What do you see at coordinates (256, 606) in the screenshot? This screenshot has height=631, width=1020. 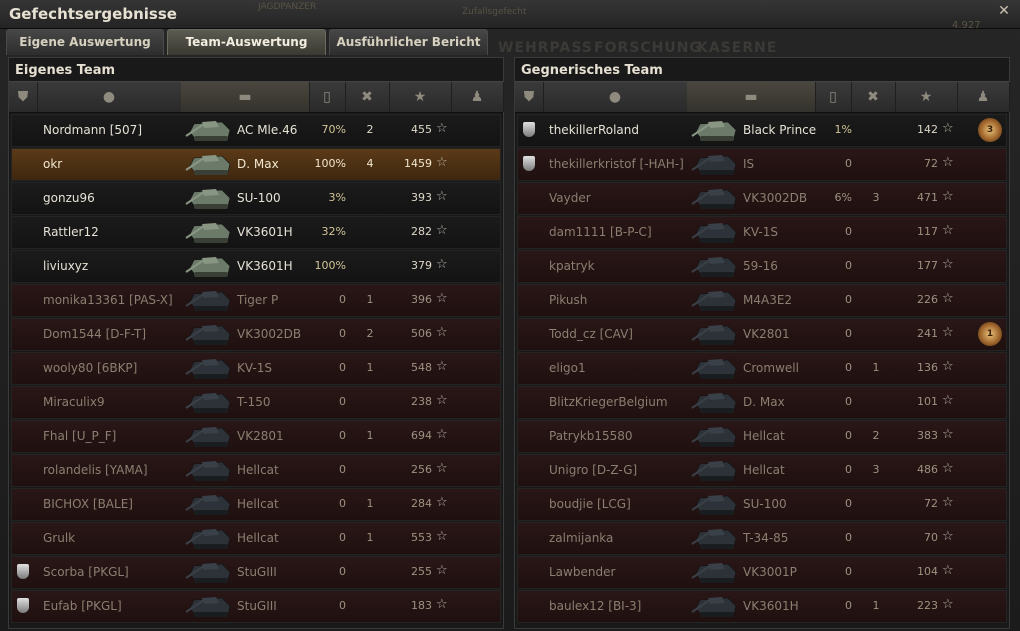 I see `player-row: Eufab [PKGL] StuGIII 0 183 ☆` at bounding box center [256, 606].